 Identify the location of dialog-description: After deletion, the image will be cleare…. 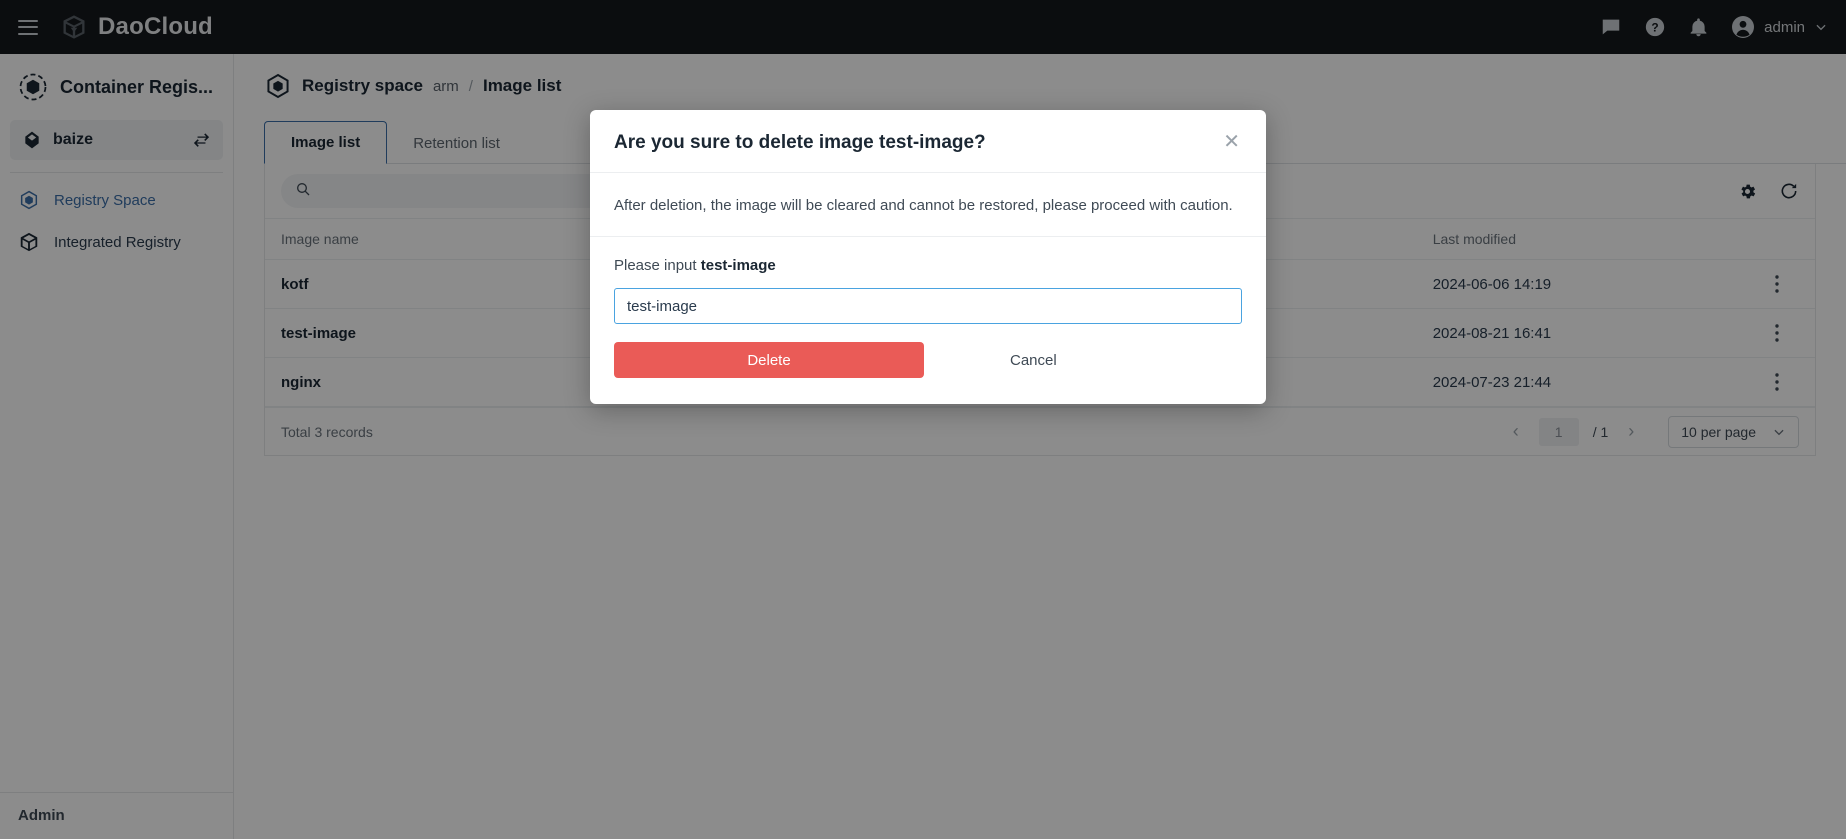
(923, 205).